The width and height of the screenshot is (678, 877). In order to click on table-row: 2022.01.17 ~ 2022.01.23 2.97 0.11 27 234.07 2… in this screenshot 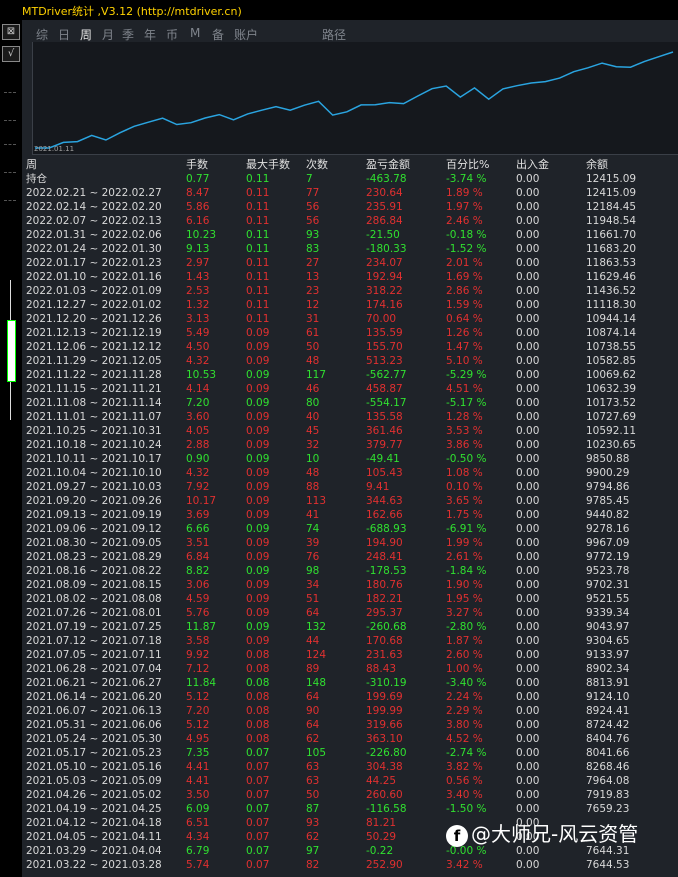, I will do `click(352, 263)`.